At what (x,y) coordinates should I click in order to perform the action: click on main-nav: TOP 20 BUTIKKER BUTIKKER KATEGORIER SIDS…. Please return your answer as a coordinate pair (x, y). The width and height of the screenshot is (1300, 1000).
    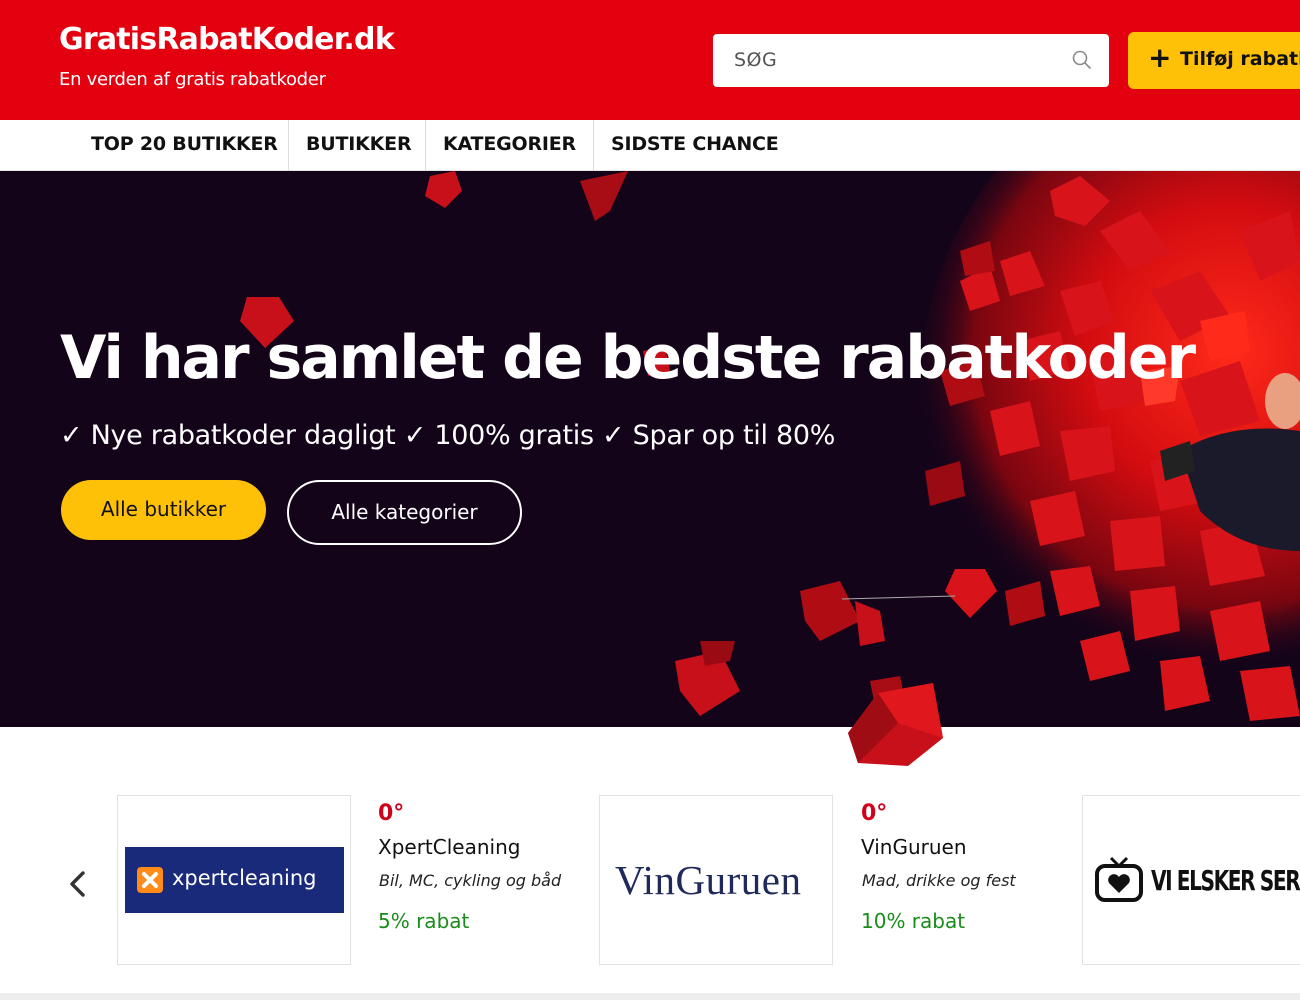
    Looking at the image, I should click on (650, 145).